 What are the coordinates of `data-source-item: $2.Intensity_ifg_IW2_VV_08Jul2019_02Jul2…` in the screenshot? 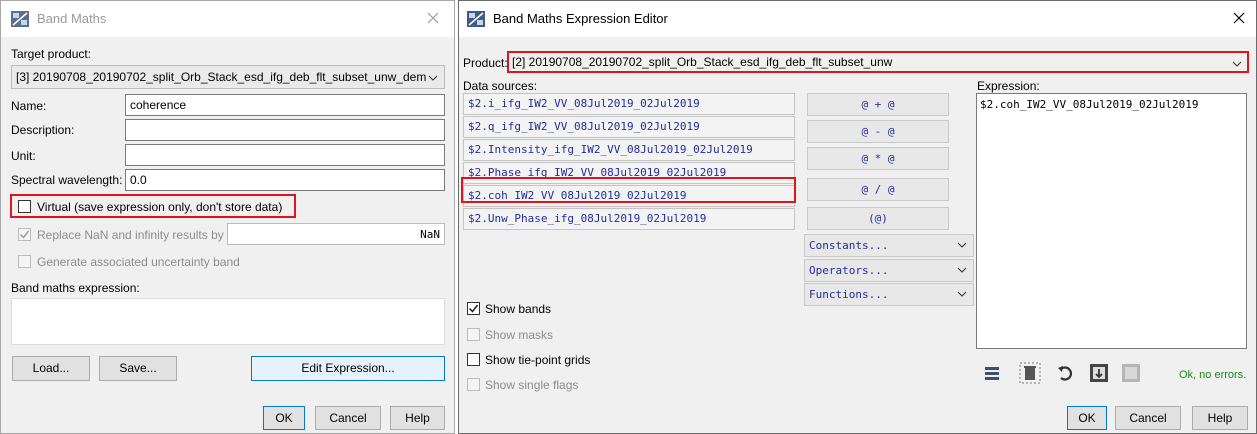 It's located at (629, 150).